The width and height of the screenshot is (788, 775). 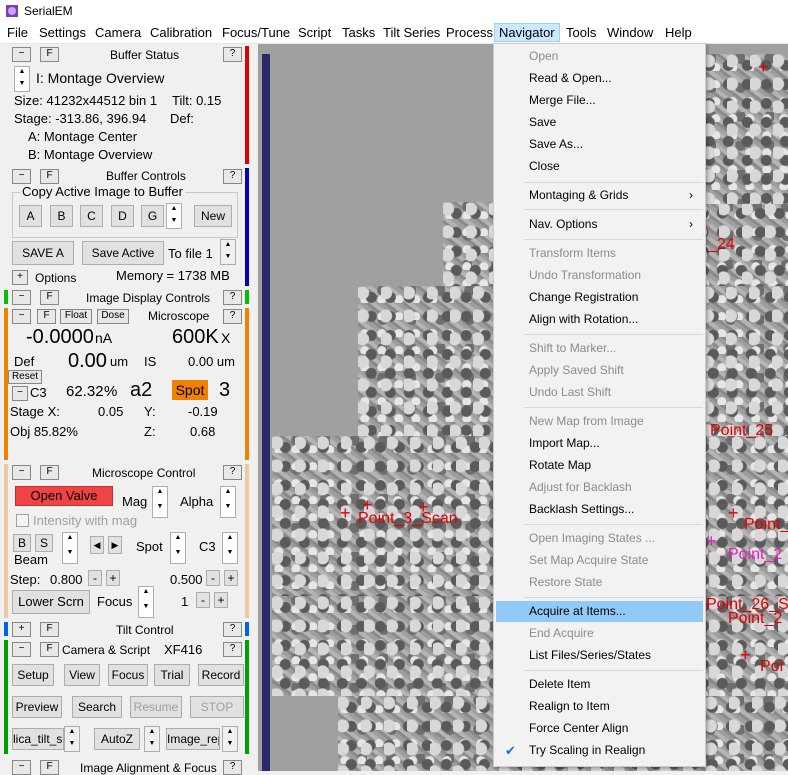 What do you see at coordinates (64, 496) in the screenshot?
I see `open-valve-button: Open Valve` at bounding box center [64, 496].